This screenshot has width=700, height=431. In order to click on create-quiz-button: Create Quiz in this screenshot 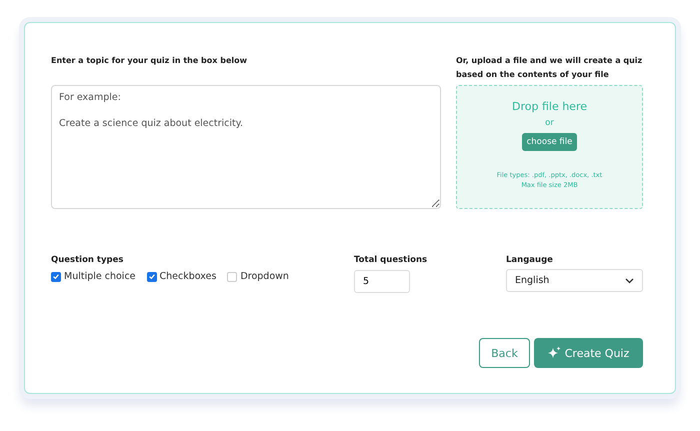, I will do `click(588, 353)`.